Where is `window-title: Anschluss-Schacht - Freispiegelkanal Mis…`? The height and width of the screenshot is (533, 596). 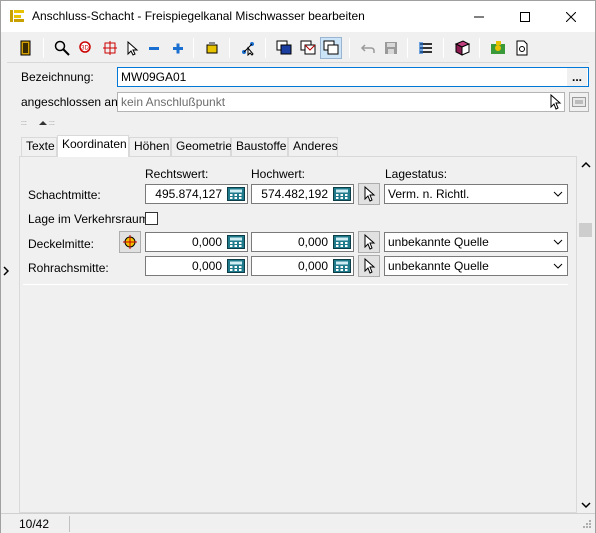 window-title: Anschluss-Schacht - Freispiegelkanal Mis… is located at coordinates (198, 16).